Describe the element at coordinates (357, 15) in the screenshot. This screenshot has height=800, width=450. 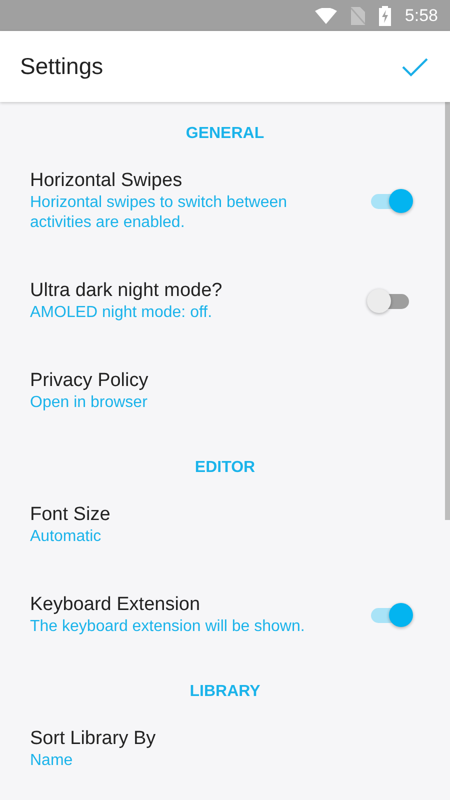
I see `no-sim-icon` at that location.